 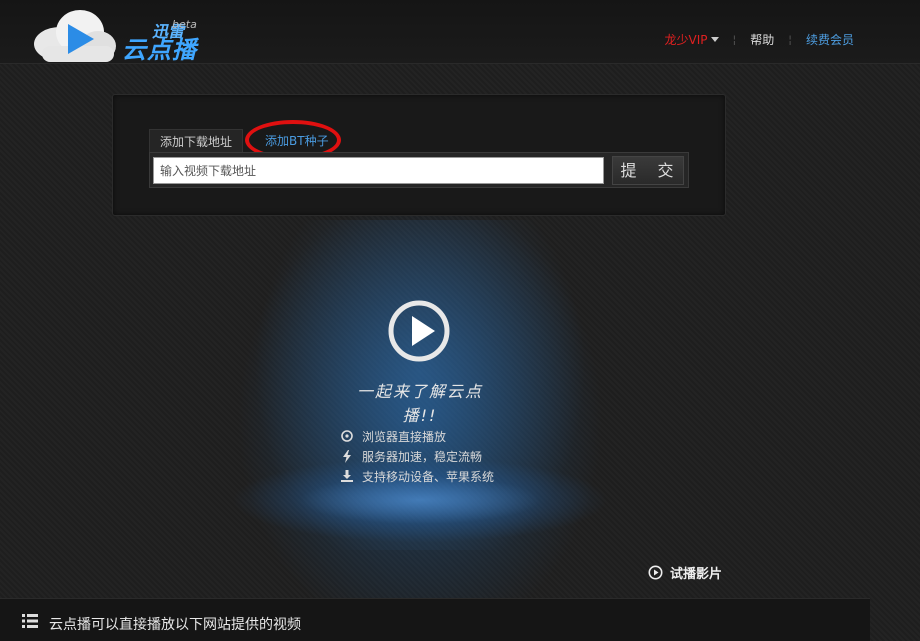 What do you see at coordinates (419, 331) in the screenshot?
I see `play-circle-icon` at bounding box center [419, 331].